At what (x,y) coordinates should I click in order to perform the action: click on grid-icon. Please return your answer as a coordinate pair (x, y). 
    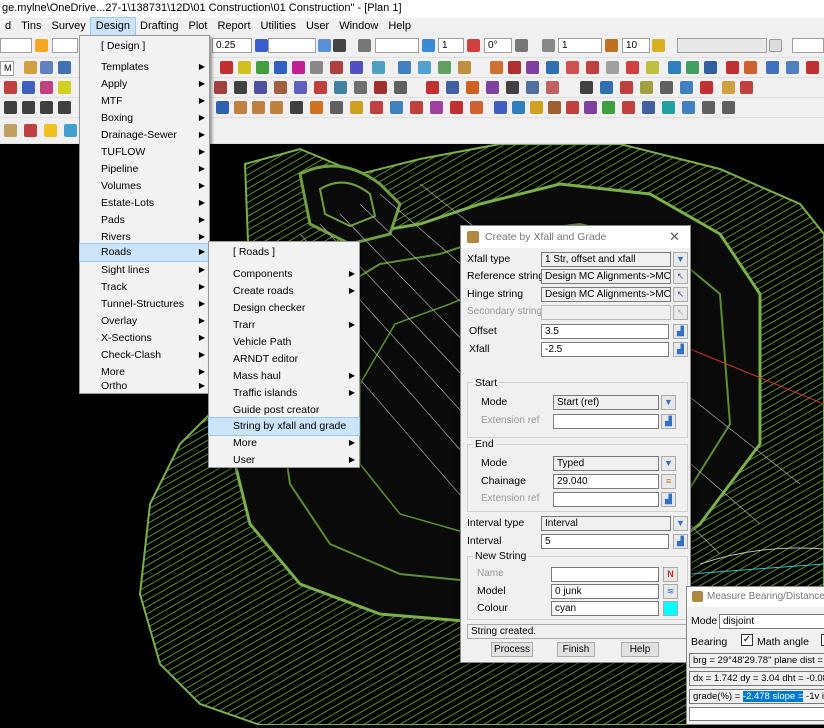
    Looking at the image, I should click on (612, 67).